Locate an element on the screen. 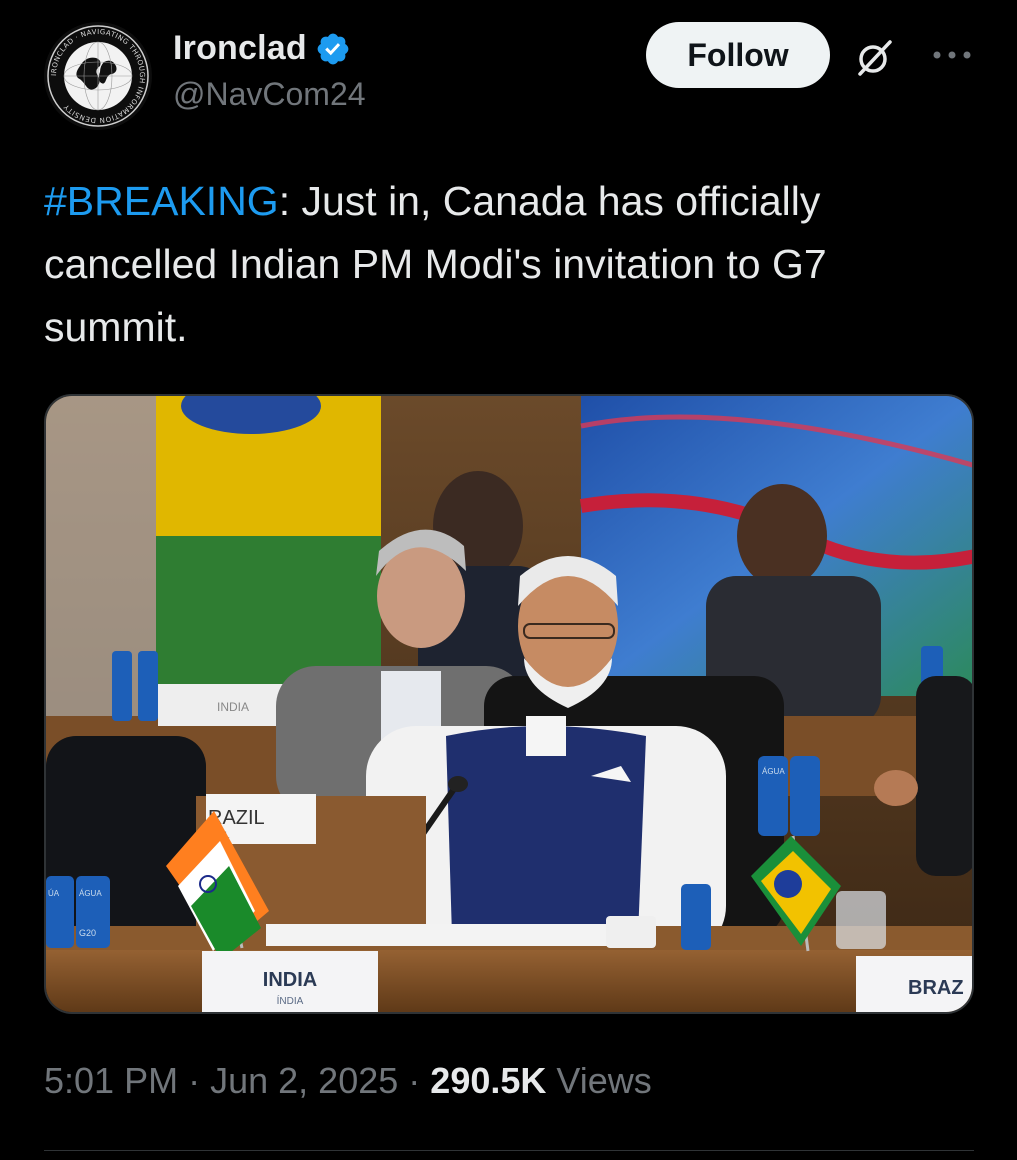 The height and width of the screenshot is (1160, 1017). left-can-text-a: ÁGUA is located at coordinates (90, 893).